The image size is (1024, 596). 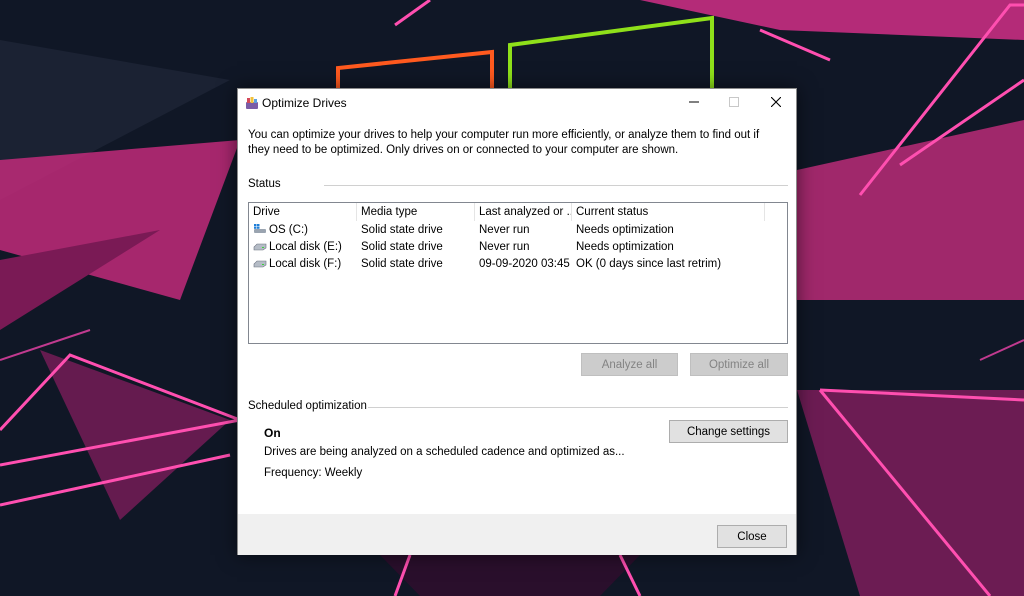 I want to click on last-analyzed-cell: 09-09-2020 03:45, so click(x=524, y=264).